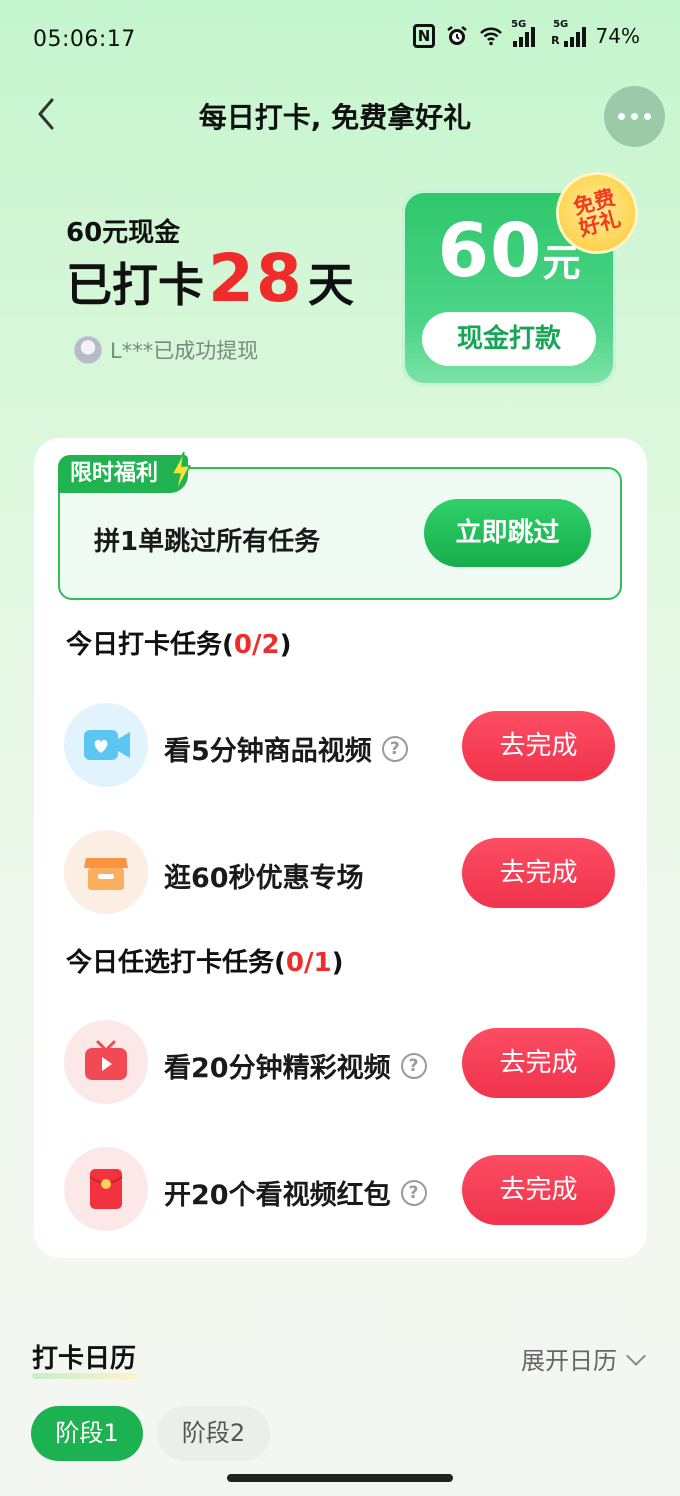 The height and width of the screenshot is (1496, 680). Describe the element at coordinates (457, 35) in the screenshot. I see `alarm-icon` at that location.